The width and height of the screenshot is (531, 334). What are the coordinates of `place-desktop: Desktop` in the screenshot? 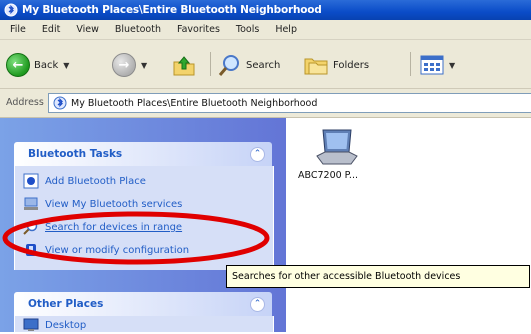 It's located at (54, 325).